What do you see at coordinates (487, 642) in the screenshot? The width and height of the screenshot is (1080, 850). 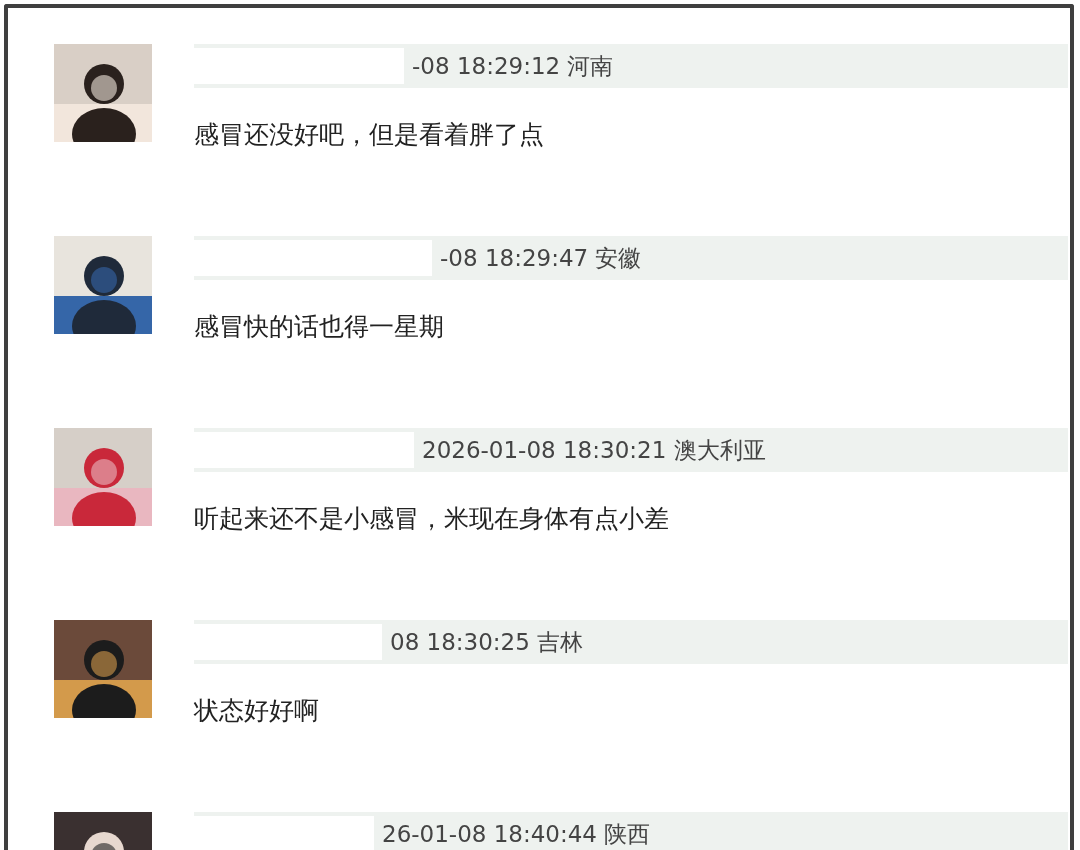 I see `comment-meta: 08 18:30:25 吉林` at bounding box center [487, 642].